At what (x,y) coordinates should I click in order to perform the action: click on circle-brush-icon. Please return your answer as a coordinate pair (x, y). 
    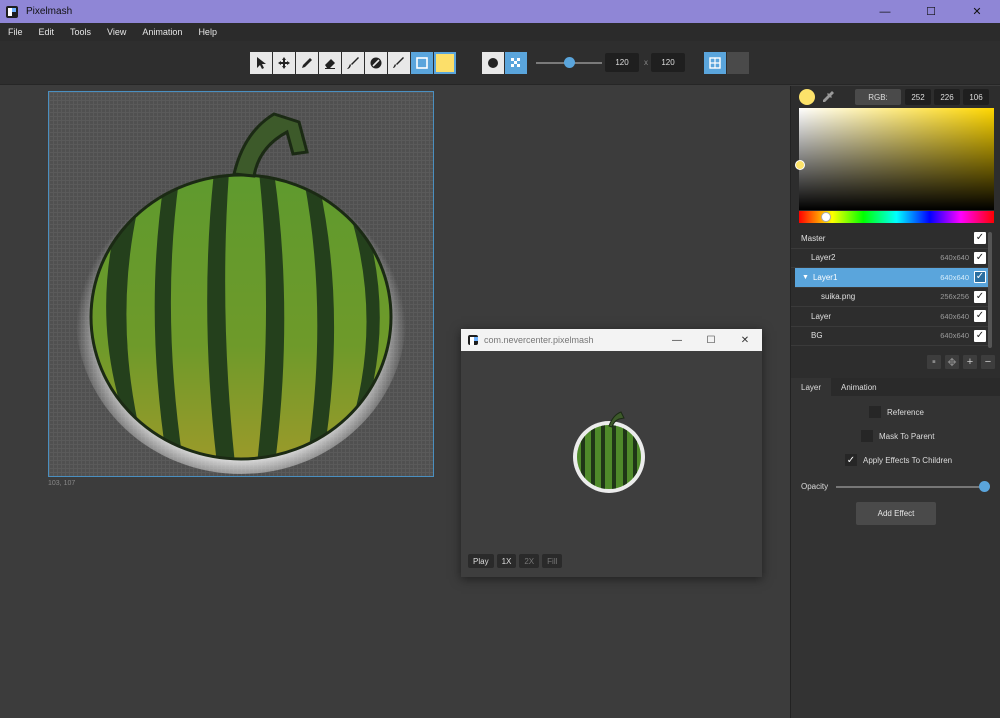
    Looking at the image, I should click on (493, 63).